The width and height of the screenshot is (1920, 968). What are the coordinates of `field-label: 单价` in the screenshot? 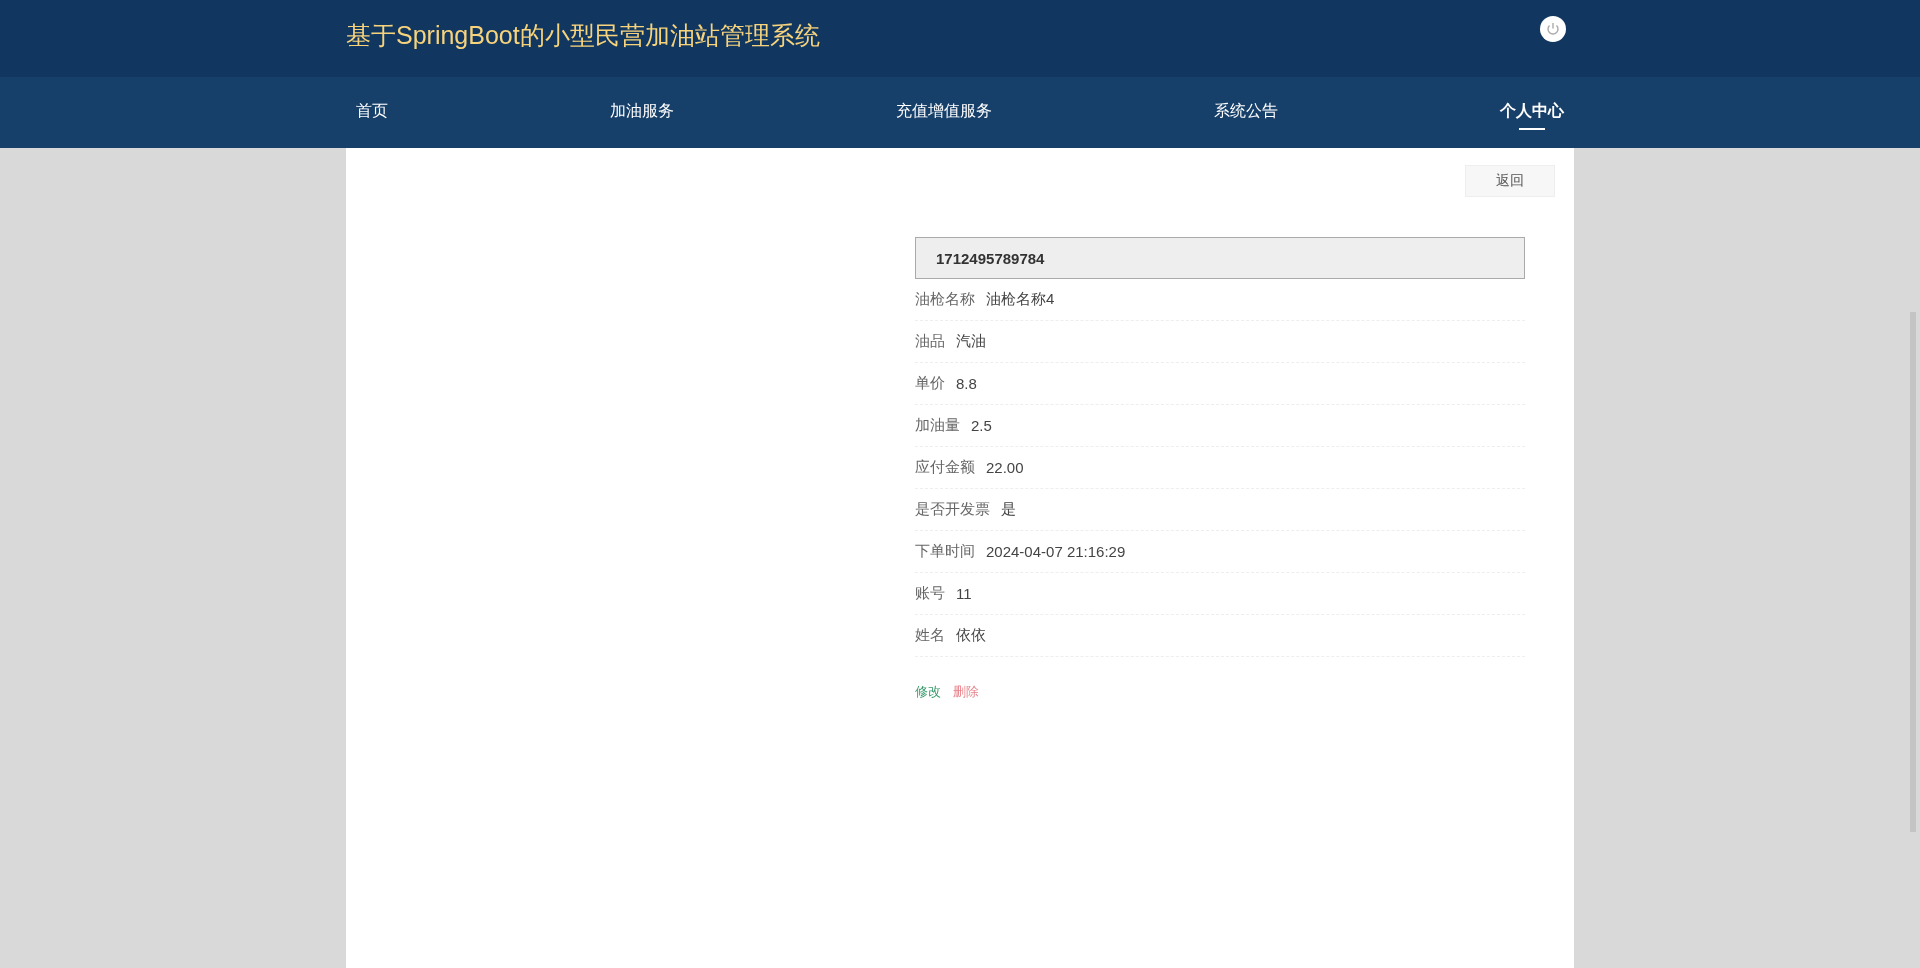 It's located at (930, 383).